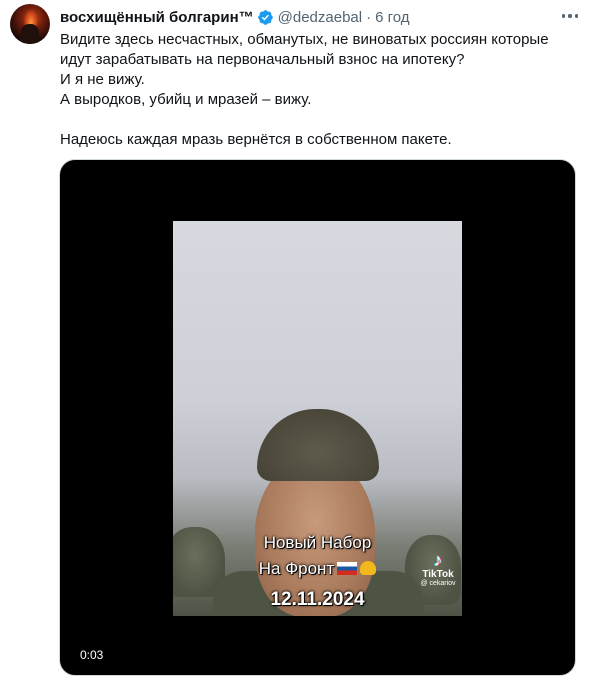 The height and width of the screenshot is (682, 598). Describe the element at coordinates (438, 583) in the screenshot. I see `tiktok-username: @ cekariov` at that location.